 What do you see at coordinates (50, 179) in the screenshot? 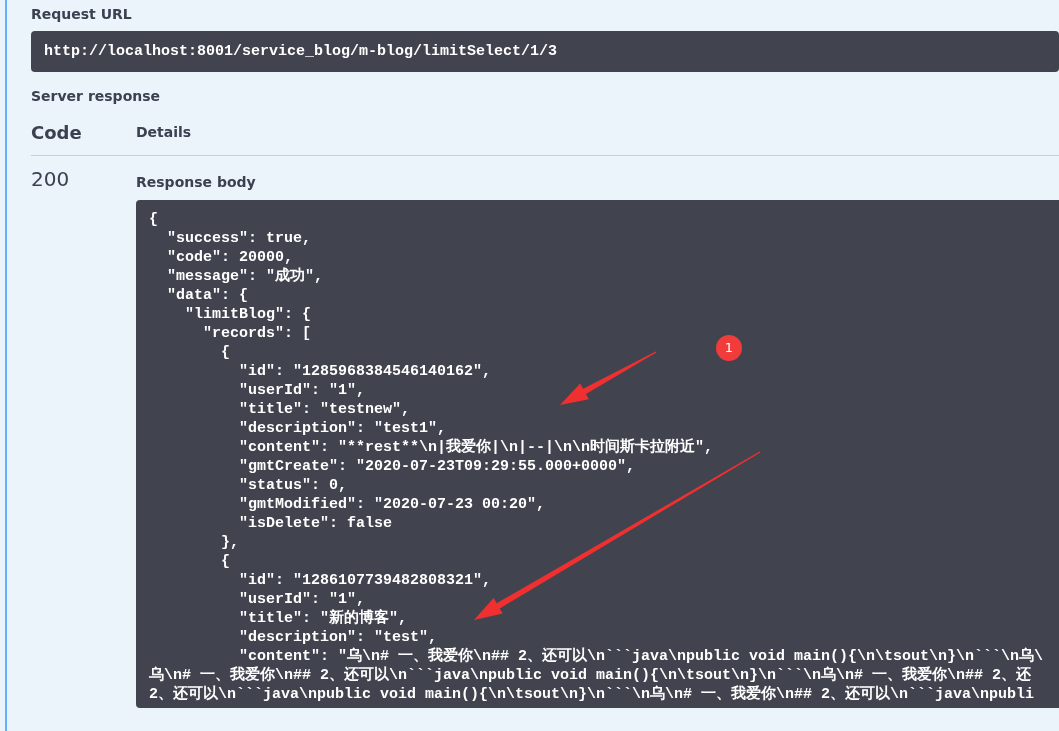
I see `status-code: 200` at bounding box center [50, 179].